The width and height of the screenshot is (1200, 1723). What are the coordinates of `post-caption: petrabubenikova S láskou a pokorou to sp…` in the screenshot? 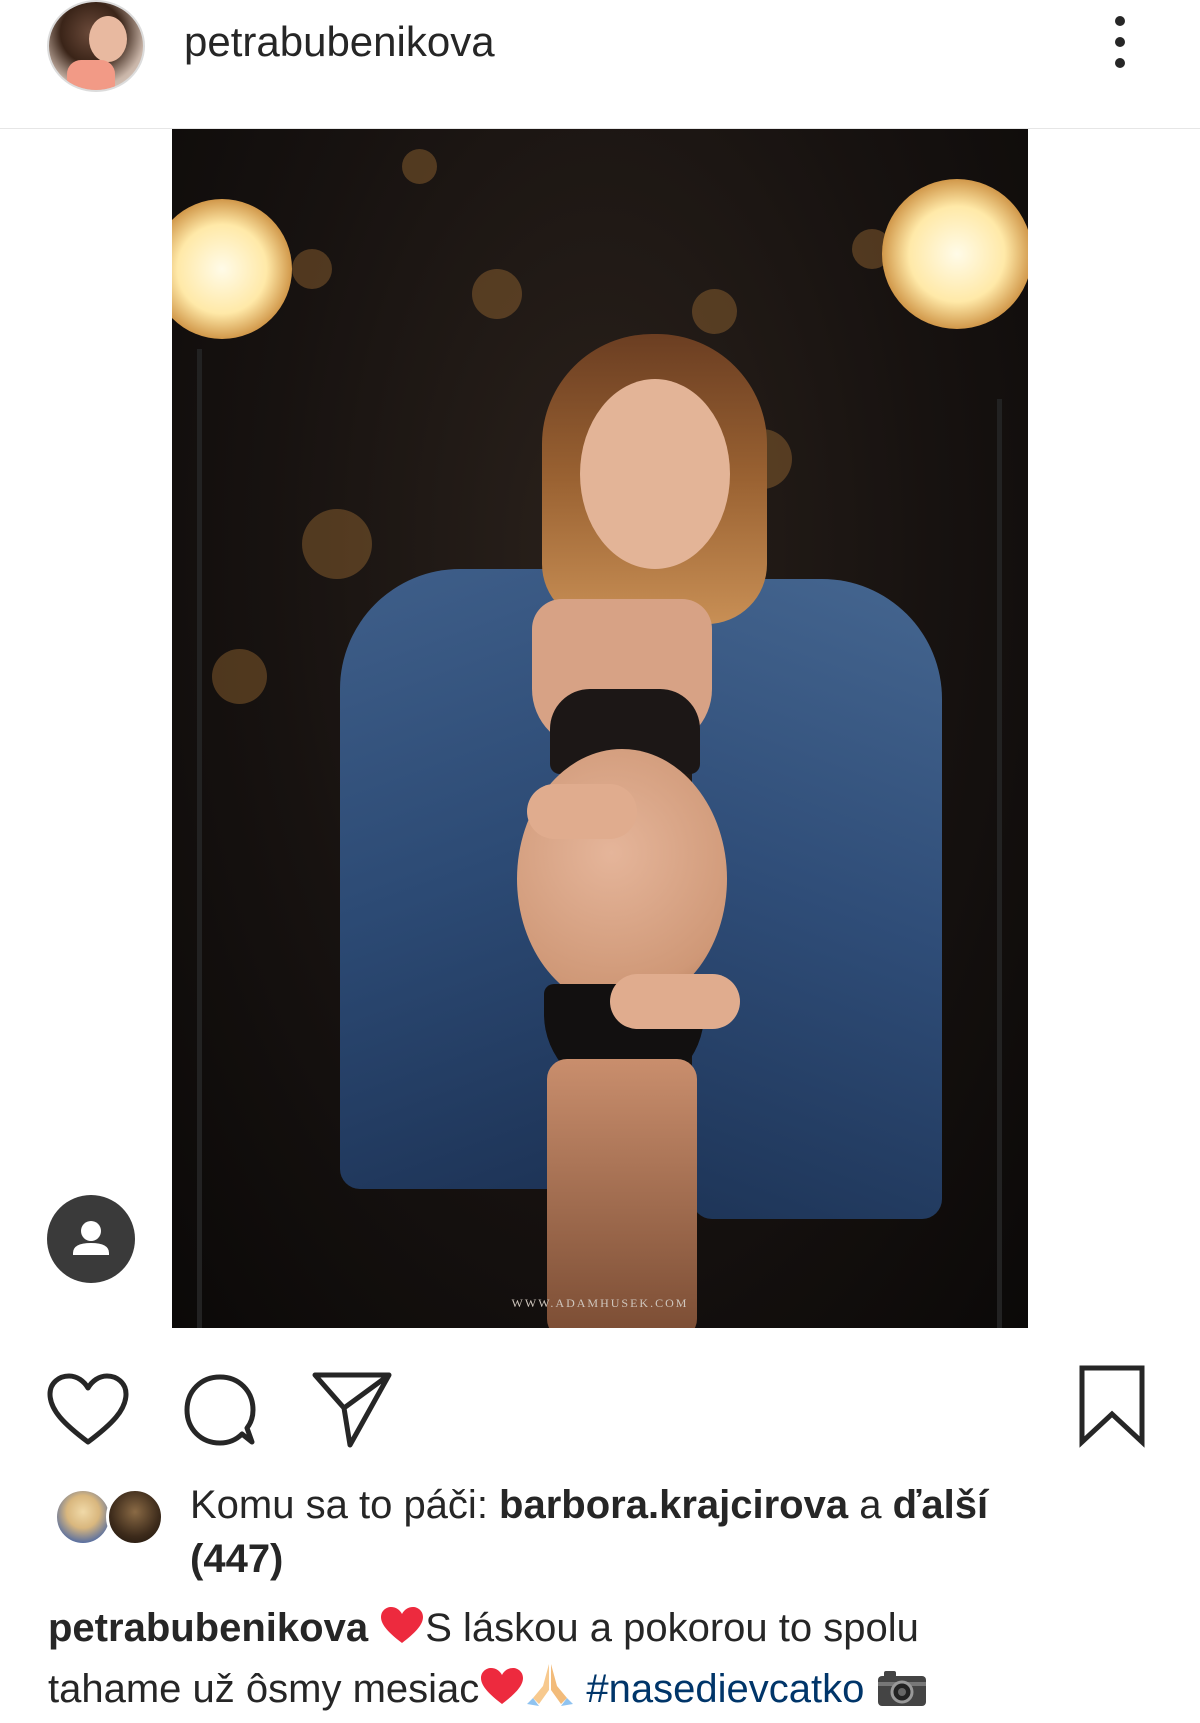 It's located at (603, 1661).